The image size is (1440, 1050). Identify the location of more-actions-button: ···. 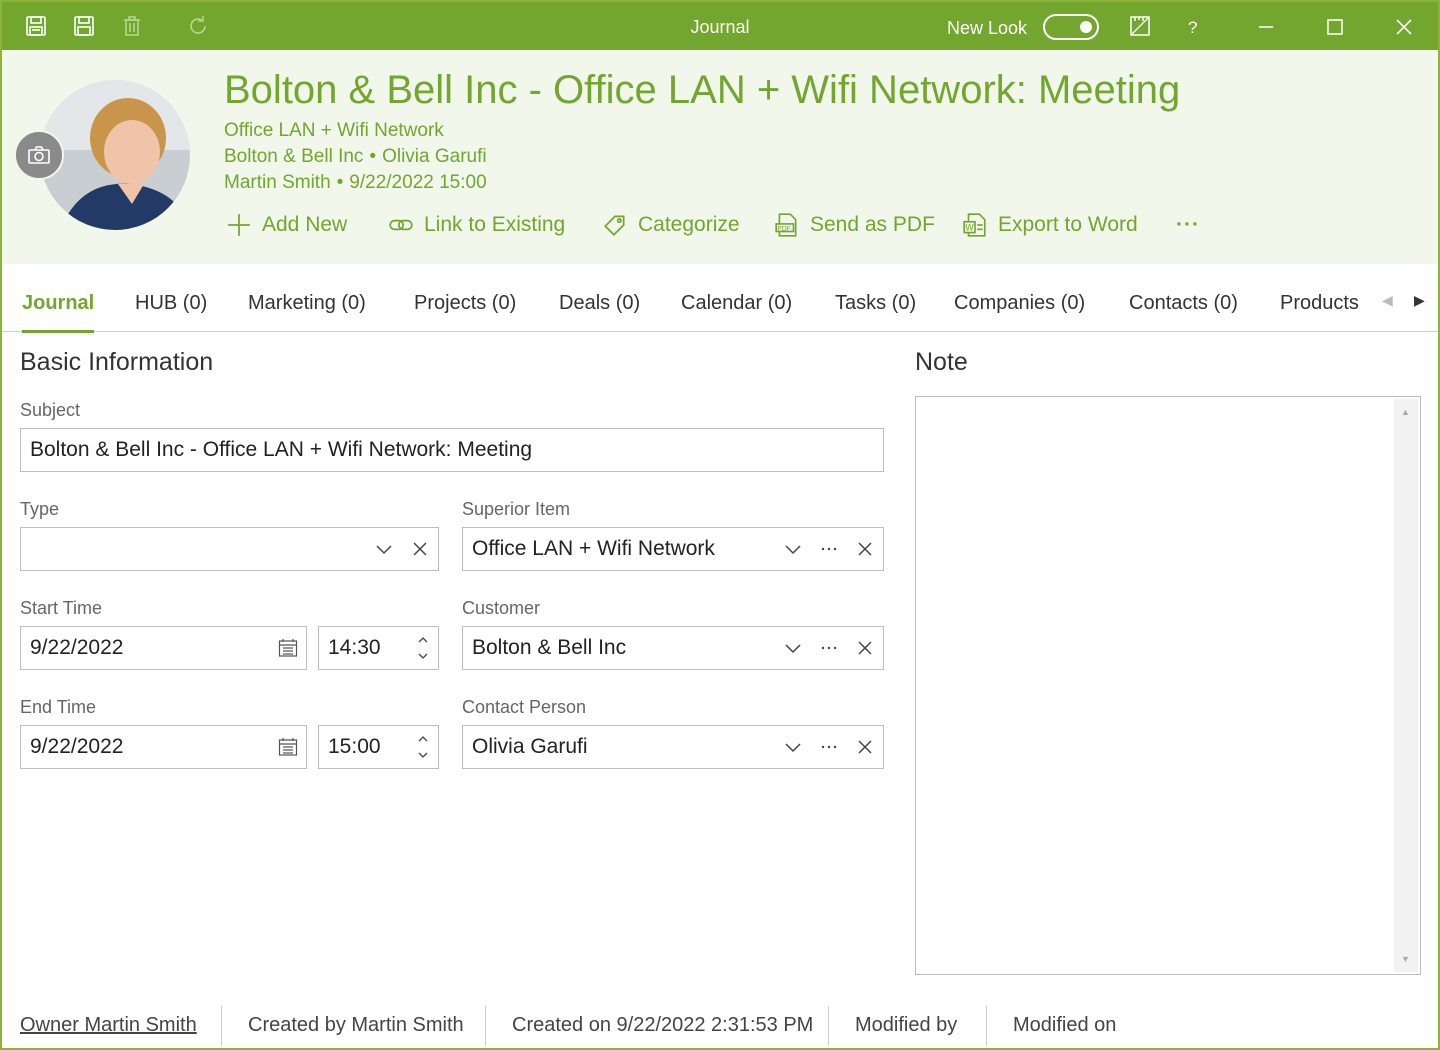
(1188, 225).